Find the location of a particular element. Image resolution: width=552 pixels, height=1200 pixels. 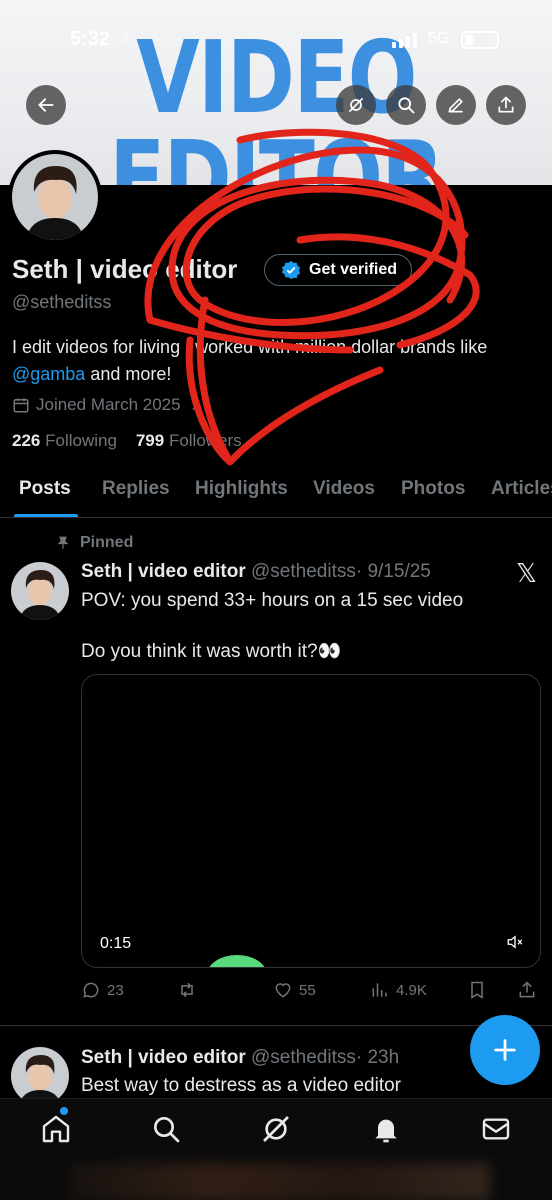

post-header: Seth | video editor @setheditss· 9/15/25 is located at coordinates (256, 572).